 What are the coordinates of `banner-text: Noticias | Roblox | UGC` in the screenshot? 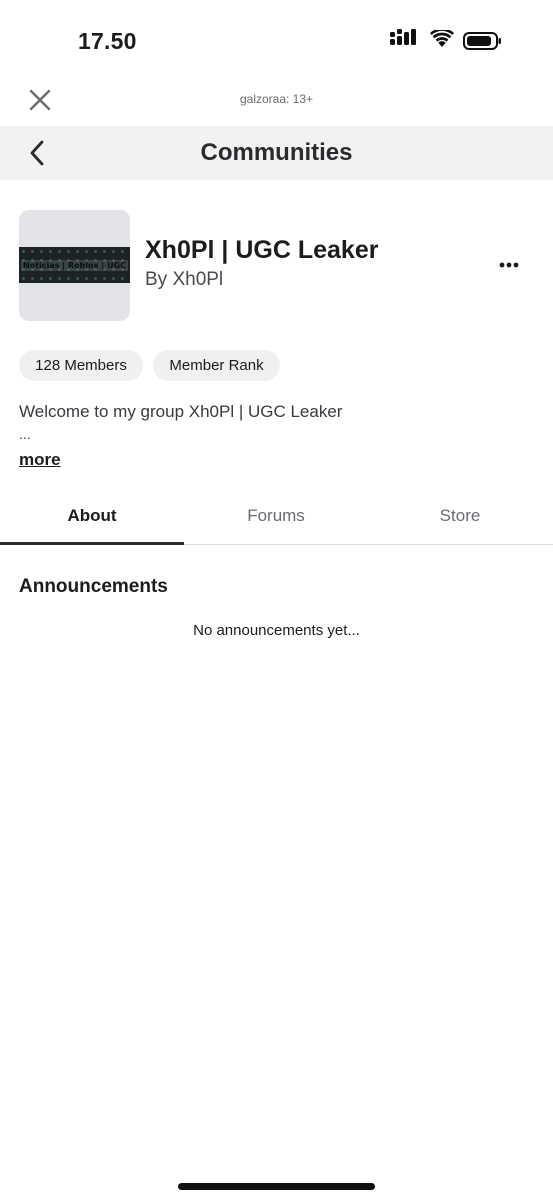 It's located at (74, 265).